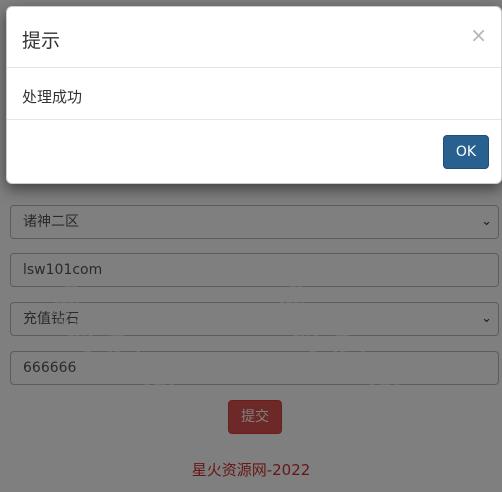 This screenshot has width=502, height=492. Describe the element at coordinates (478, 35) in the screenshot. I see `close-icon: ×` at that location.